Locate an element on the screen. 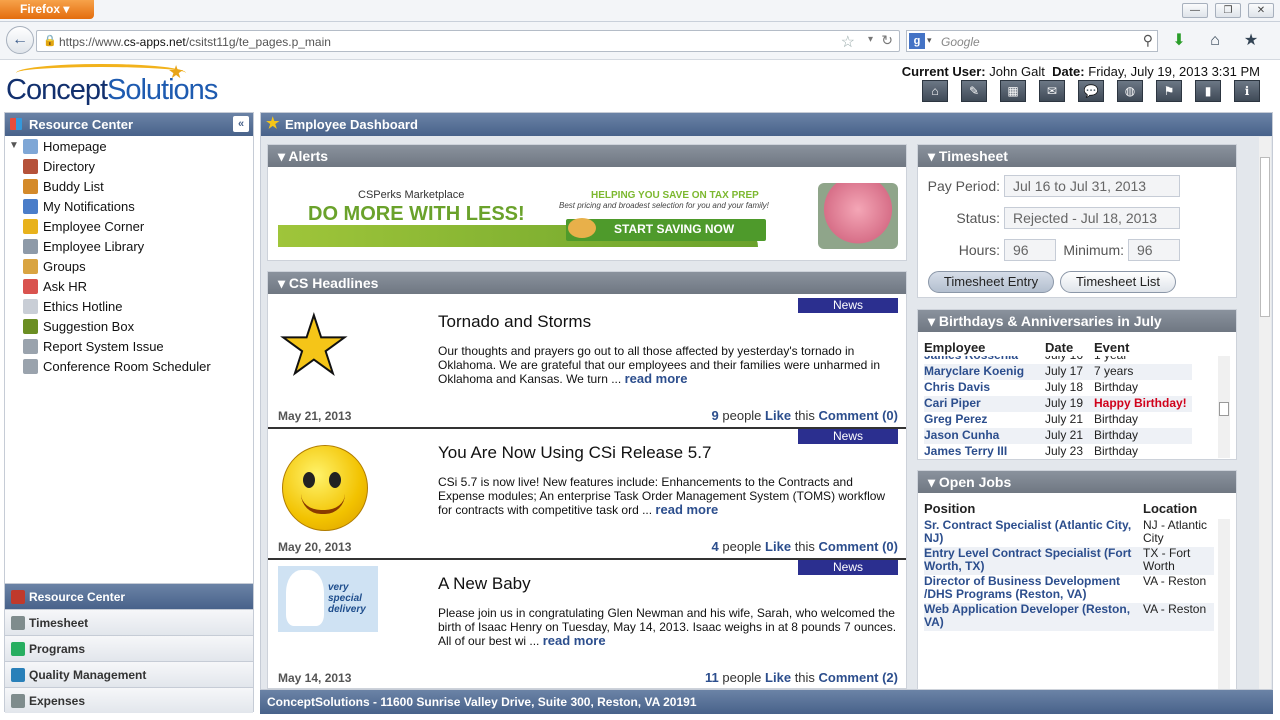  news-title: Tornado and Storms is located at coordinates (514, 322).